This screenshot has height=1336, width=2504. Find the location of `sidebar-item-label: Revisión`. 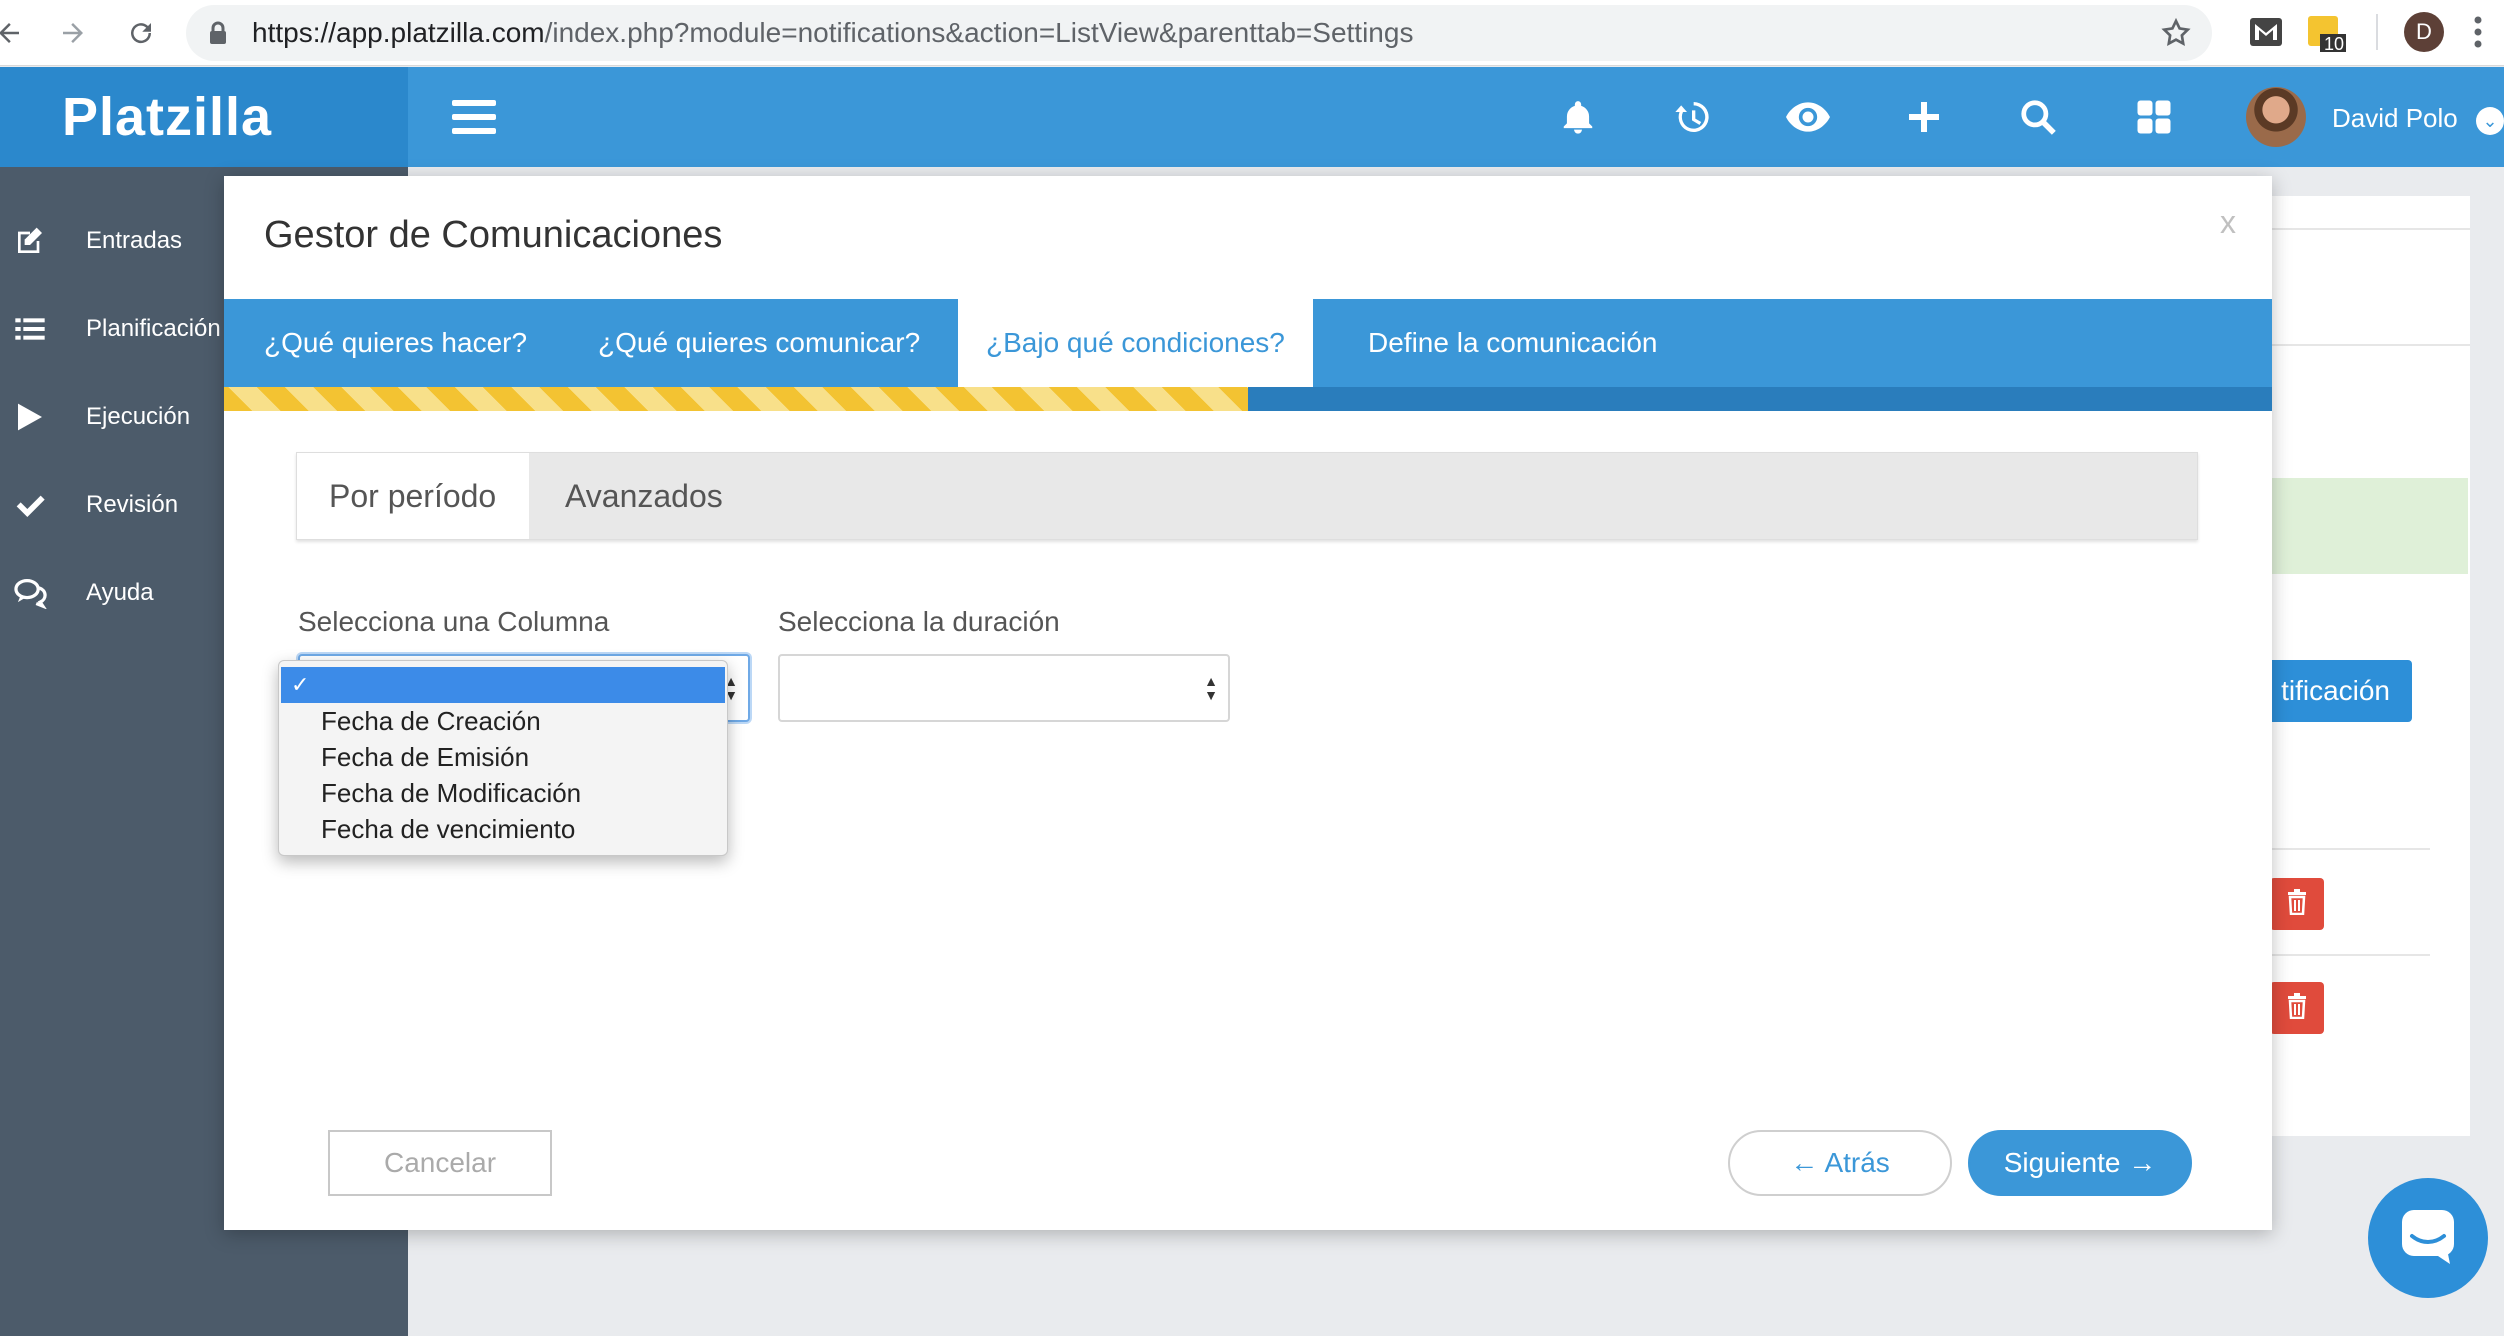

sidebar-item-label: Revisión is located at coordinates (132, 504).